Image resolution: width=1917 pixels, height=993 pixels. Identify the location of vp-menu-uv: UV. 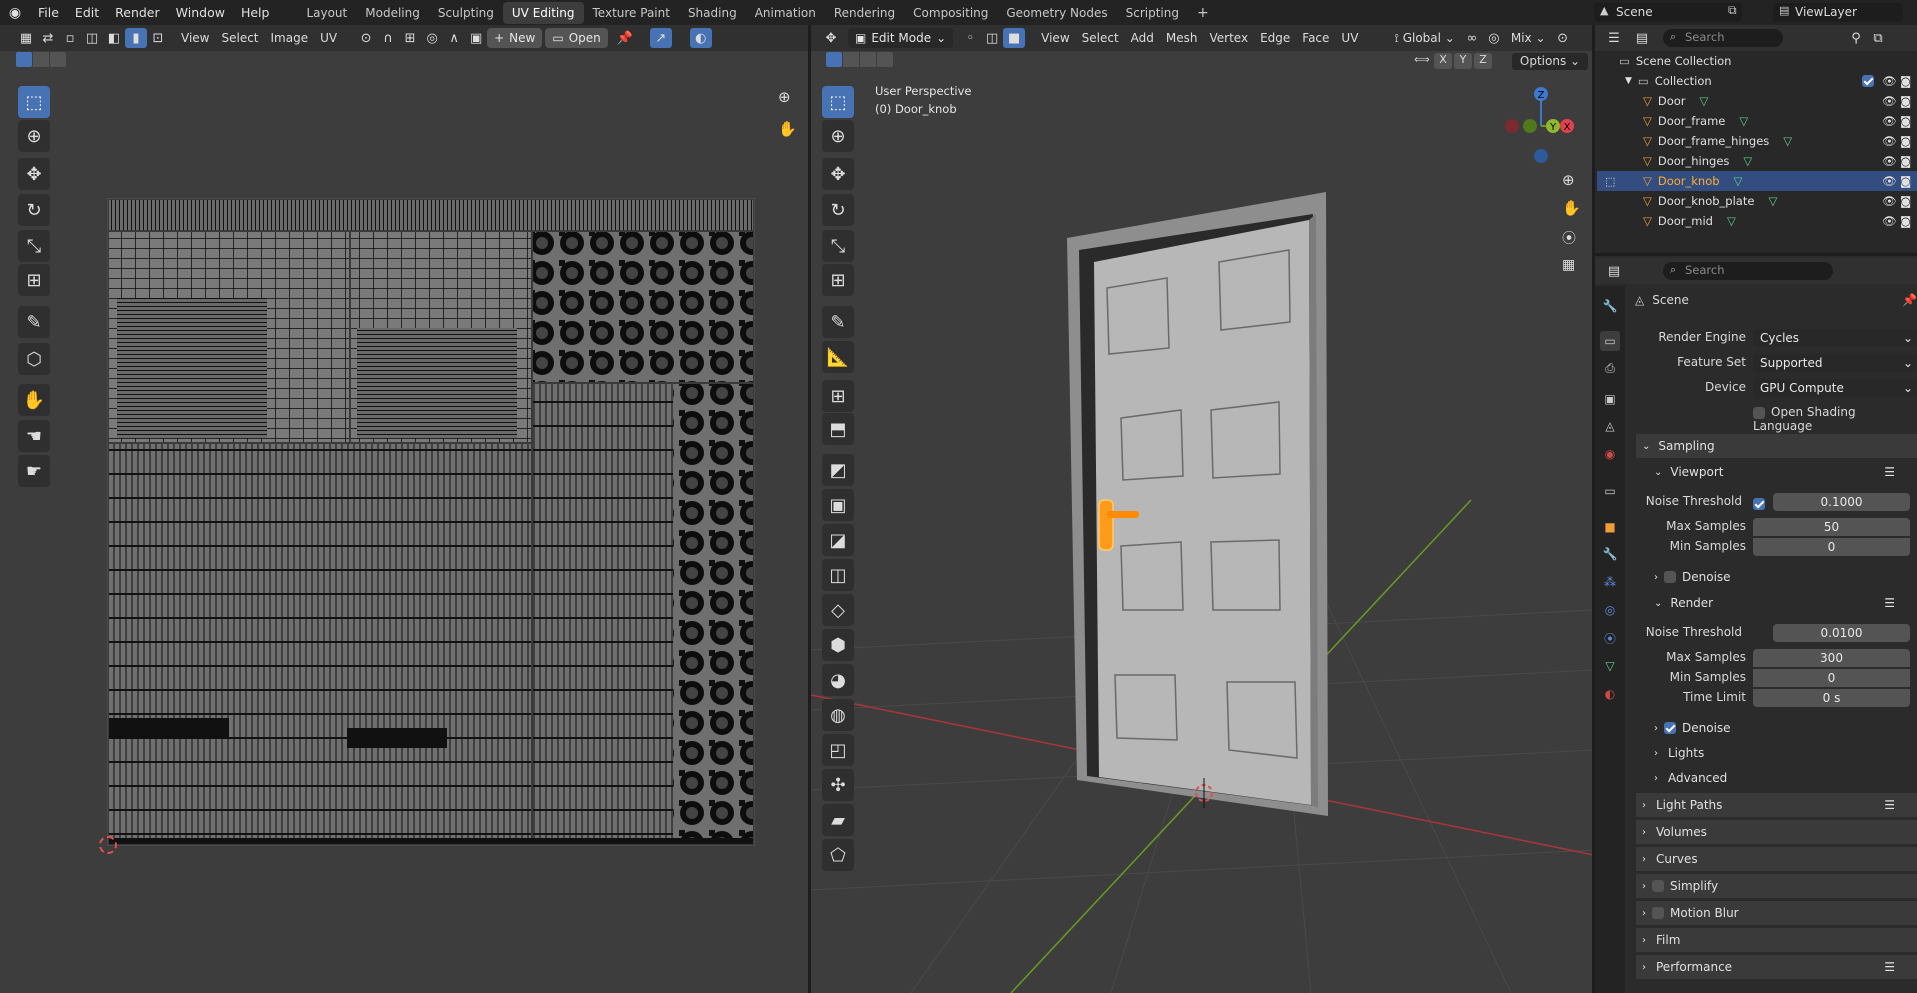
(1349, 38).